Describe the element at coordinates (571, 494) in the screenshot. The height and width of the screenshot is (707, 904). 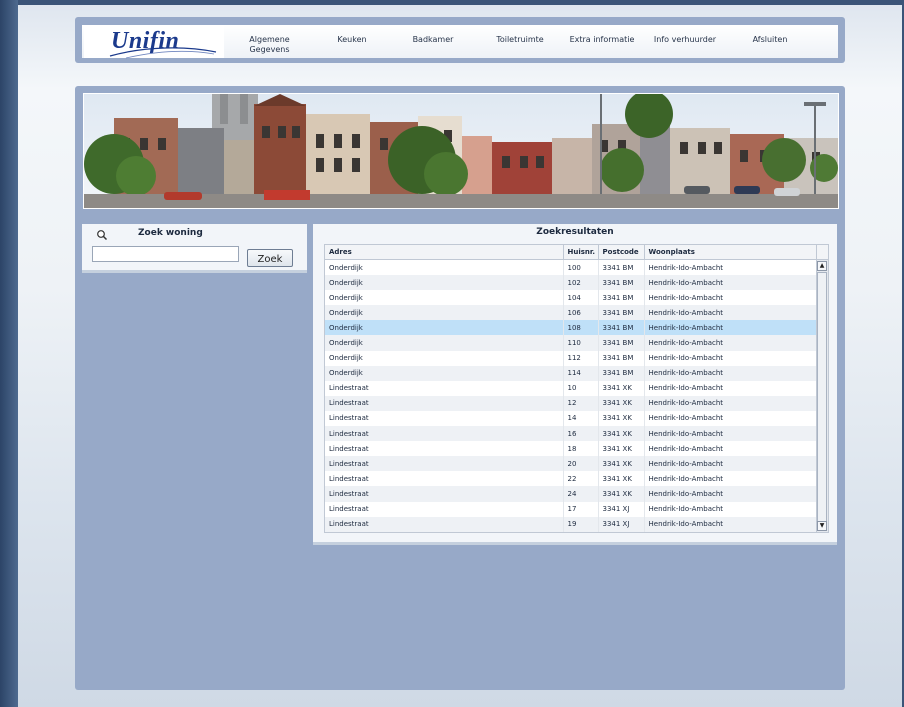
I see `table-row: Lindestraat 24 3341 XK Hendrik-Ido-Ambacht` at that location.